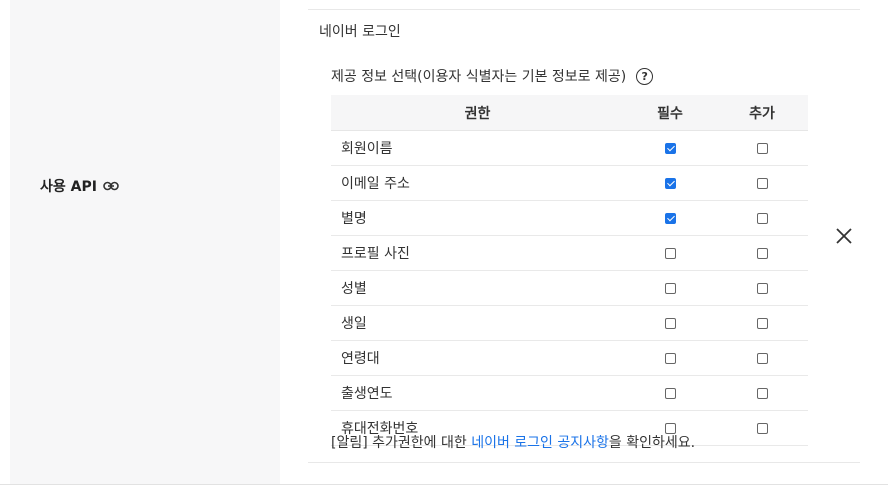 This screenshot has width=888, height=486. What do you see at coordinates (479, 77) in the screenshot?
I see `info-text: 제공 정보 선택(이용자 식별자는 기본 정보로 제공)` at bounding box center [479, 77].